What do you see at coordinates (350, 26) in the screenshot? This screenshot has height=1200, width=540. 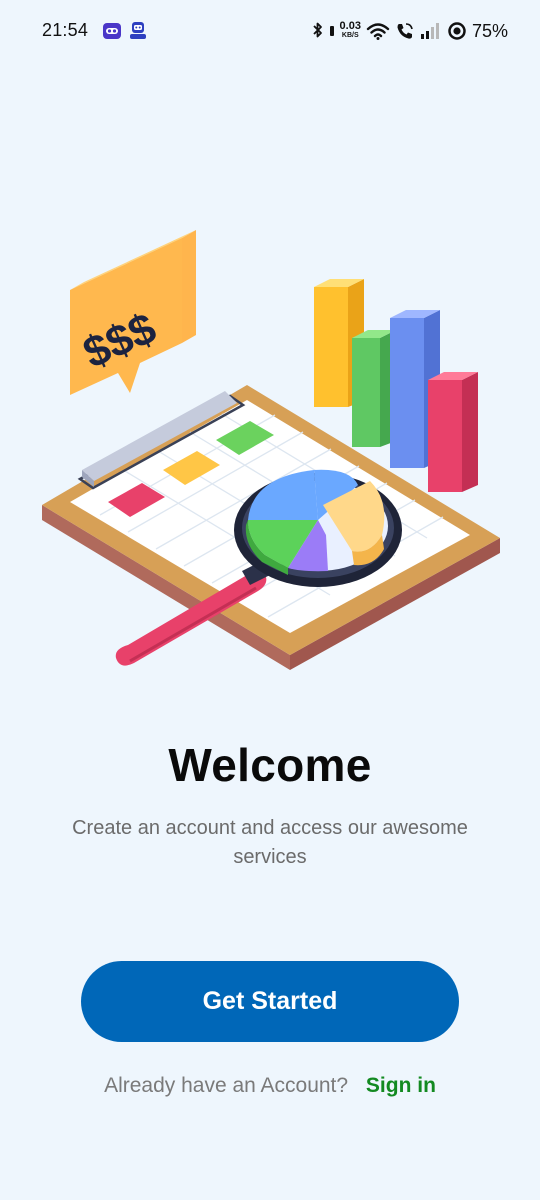 I see `net-speed-value: 0.03` at bounding box center [350, 26].